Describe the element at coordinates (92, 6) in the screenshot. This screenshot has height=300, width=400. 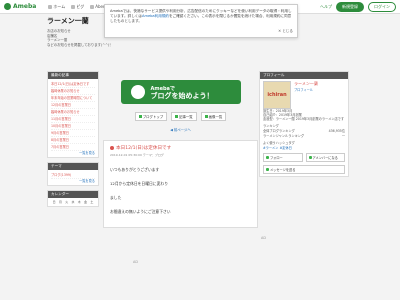
I see `tv-icon` at that location.